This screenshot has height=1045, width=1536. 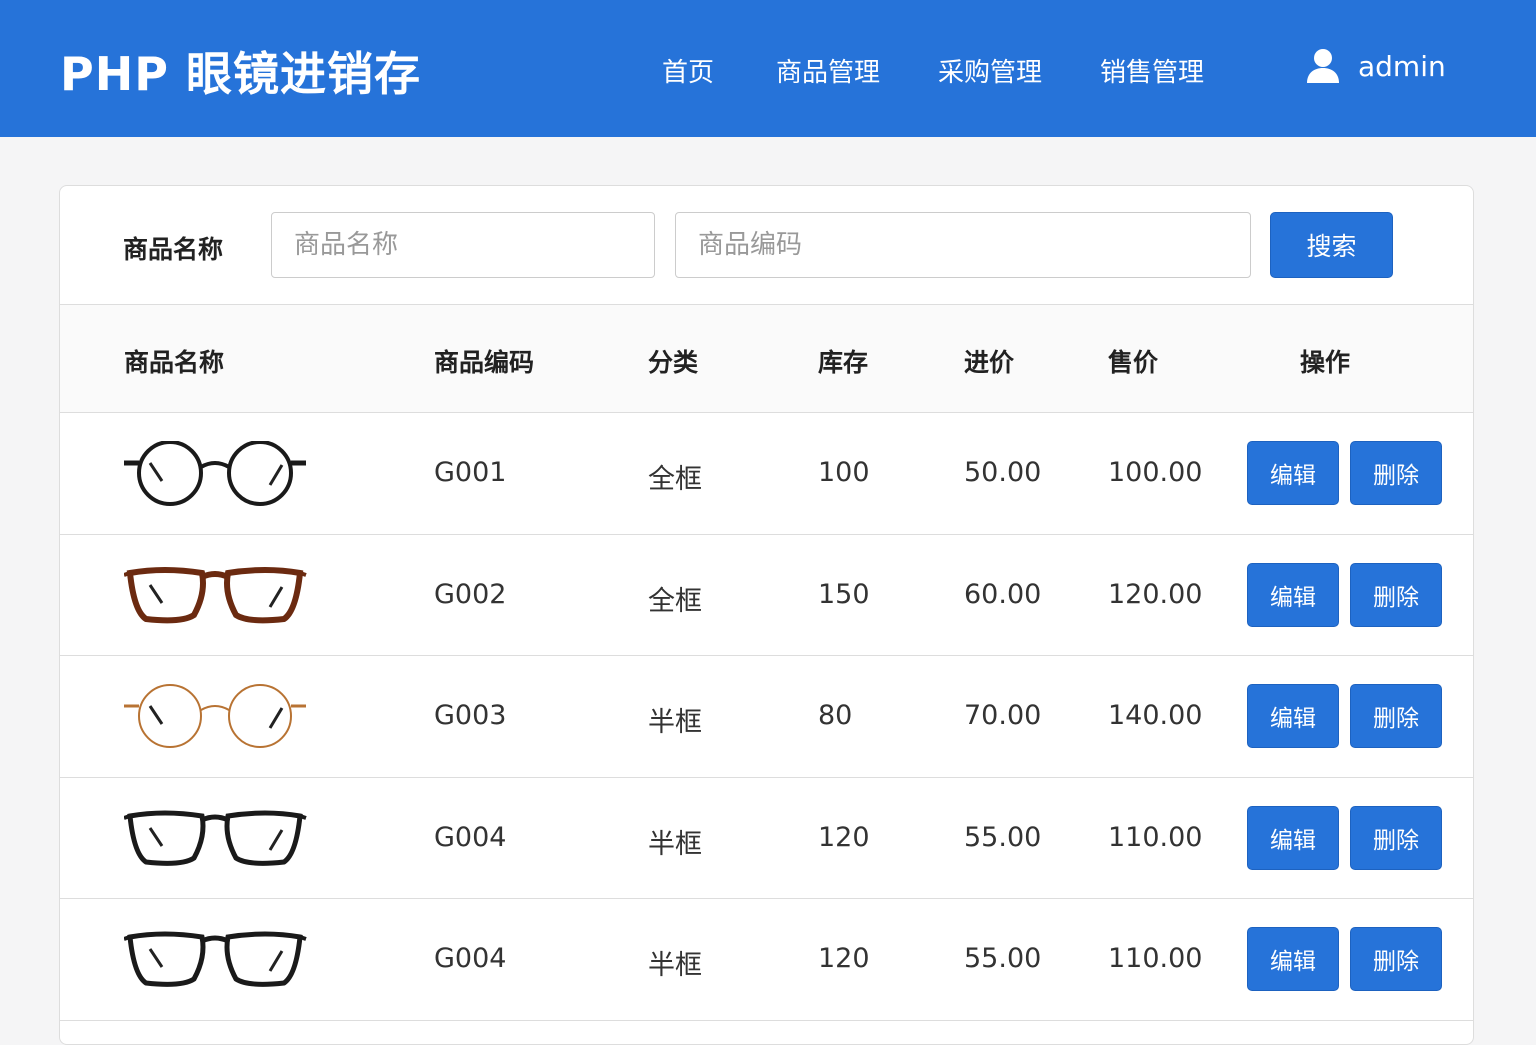 I want to click on table-row: G001 全框 100 50.00 100.00 编辑 删除, so click(x=766, y=474).